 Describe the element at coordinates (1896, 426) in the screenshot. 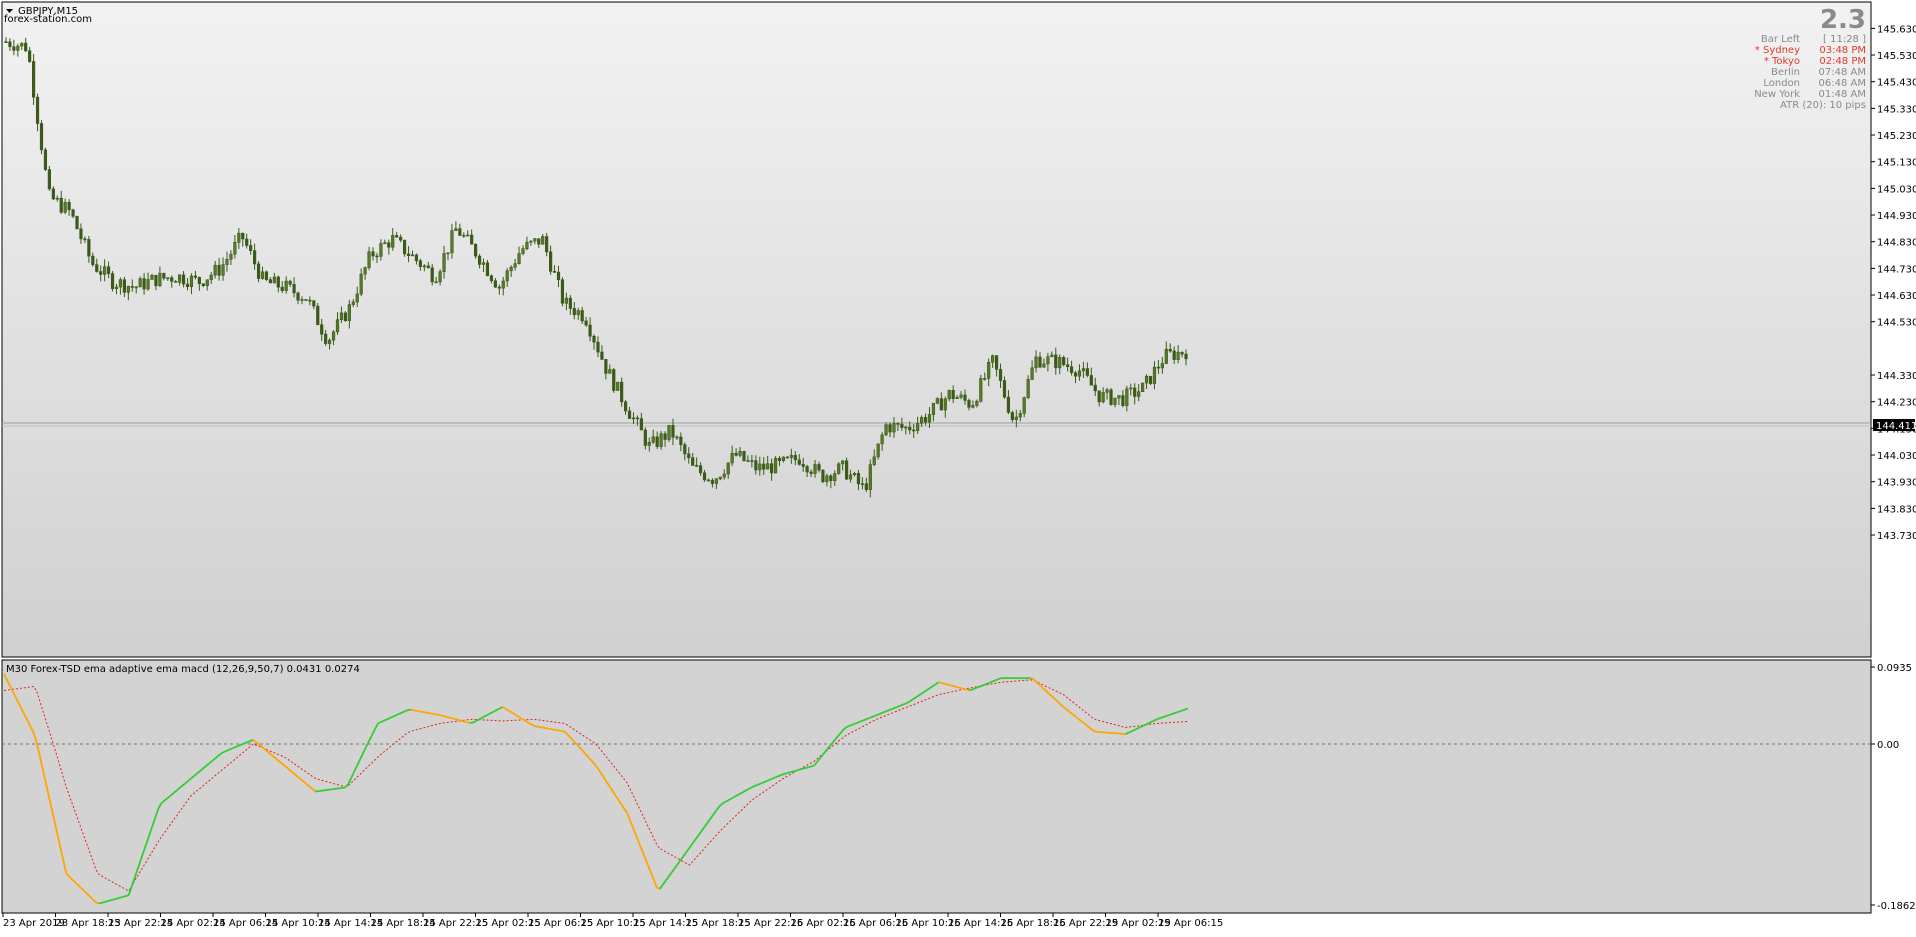

I see `current-price-label: 144.411` at that location.